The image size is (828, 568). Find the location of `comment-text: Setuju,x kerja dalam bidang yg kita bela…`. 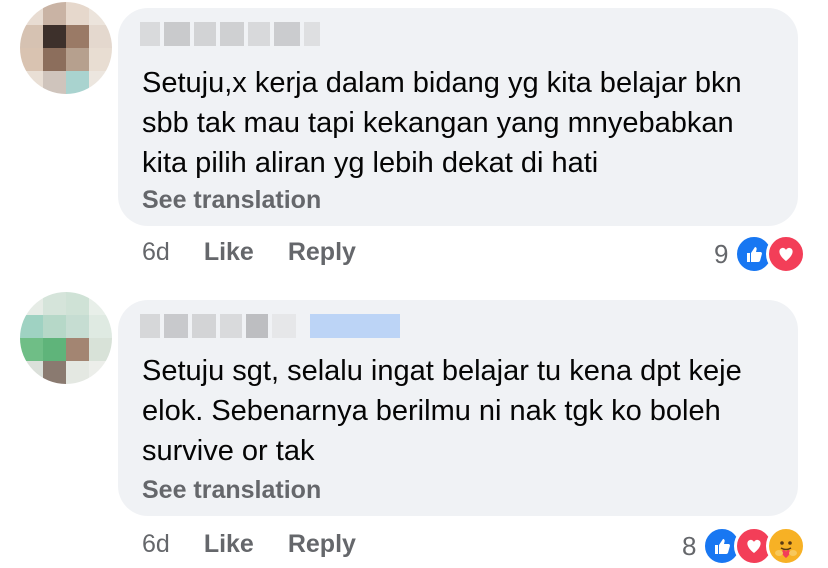

comment-text: Setuju,x kerja dalam bidang yg kita bela… is located at coordinates (442, 123).